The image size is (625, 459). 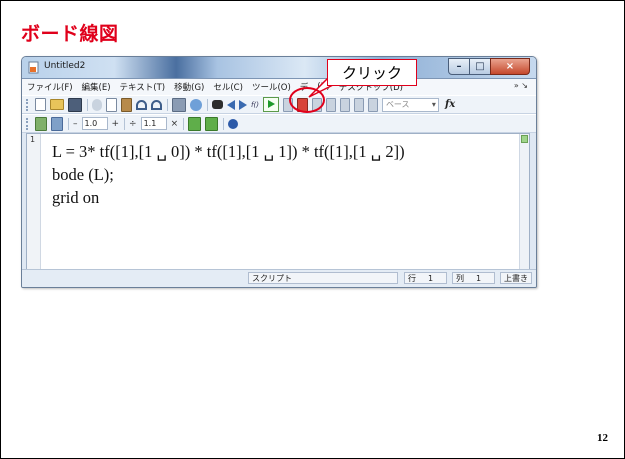 I want to click on status-col: 1, so click(x=484, y=278).